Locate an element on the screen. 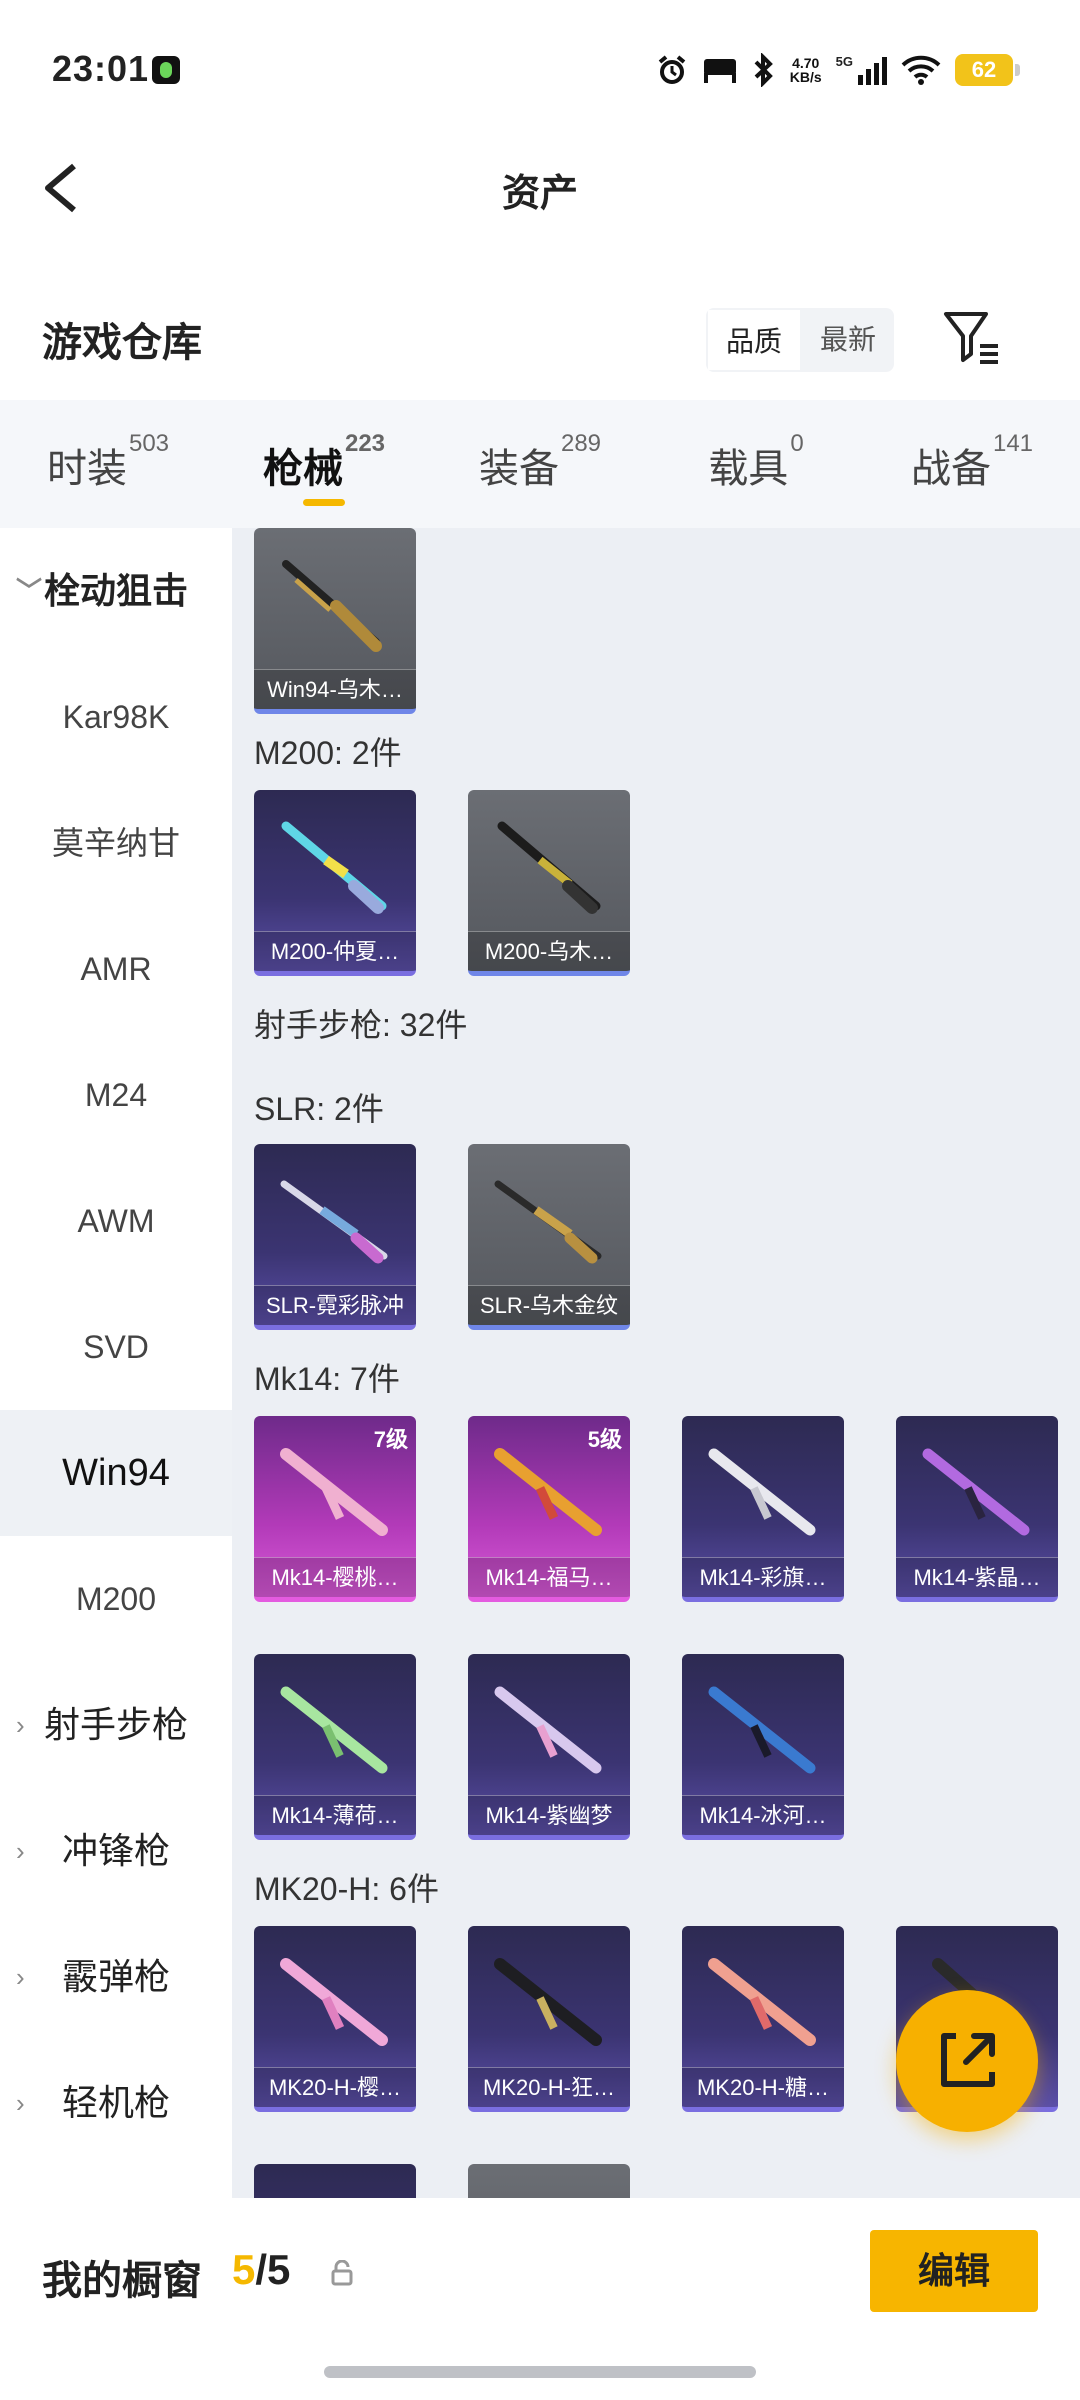 The width and height of the screenshot is (1080, 2400). showcase-label: 我的橱窗 is located at coordinates (122, 2281).